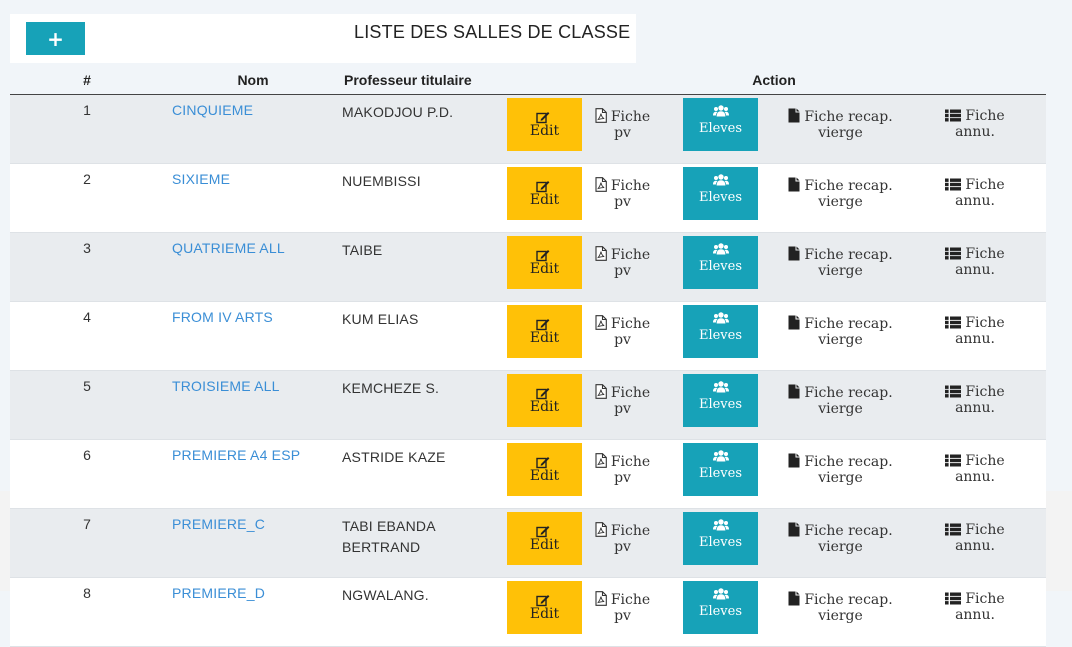  What do you see at coordinates (840, 202) in the screenshot?
I see `fiche-recap-label-2: vierge` at bounding box center [840, 202].